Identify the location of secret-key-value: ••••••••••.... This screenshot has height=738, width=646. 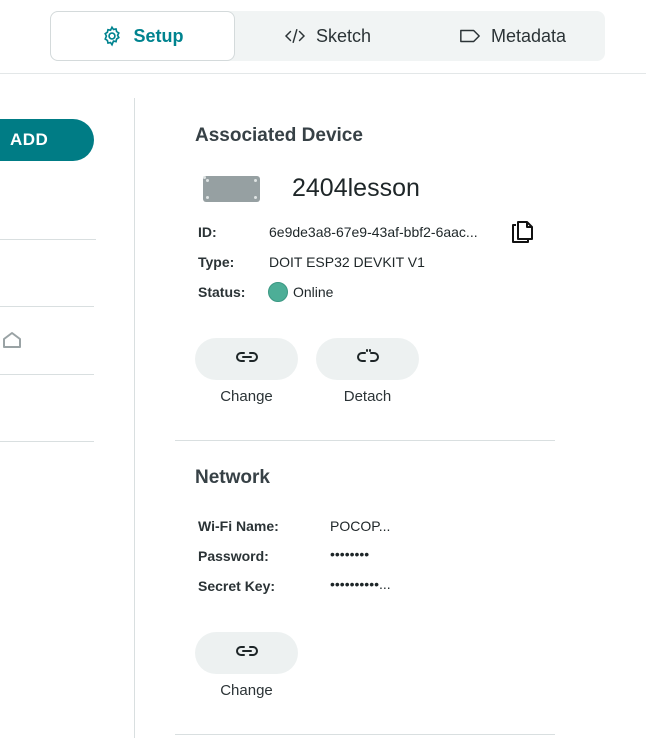
(360, 584).